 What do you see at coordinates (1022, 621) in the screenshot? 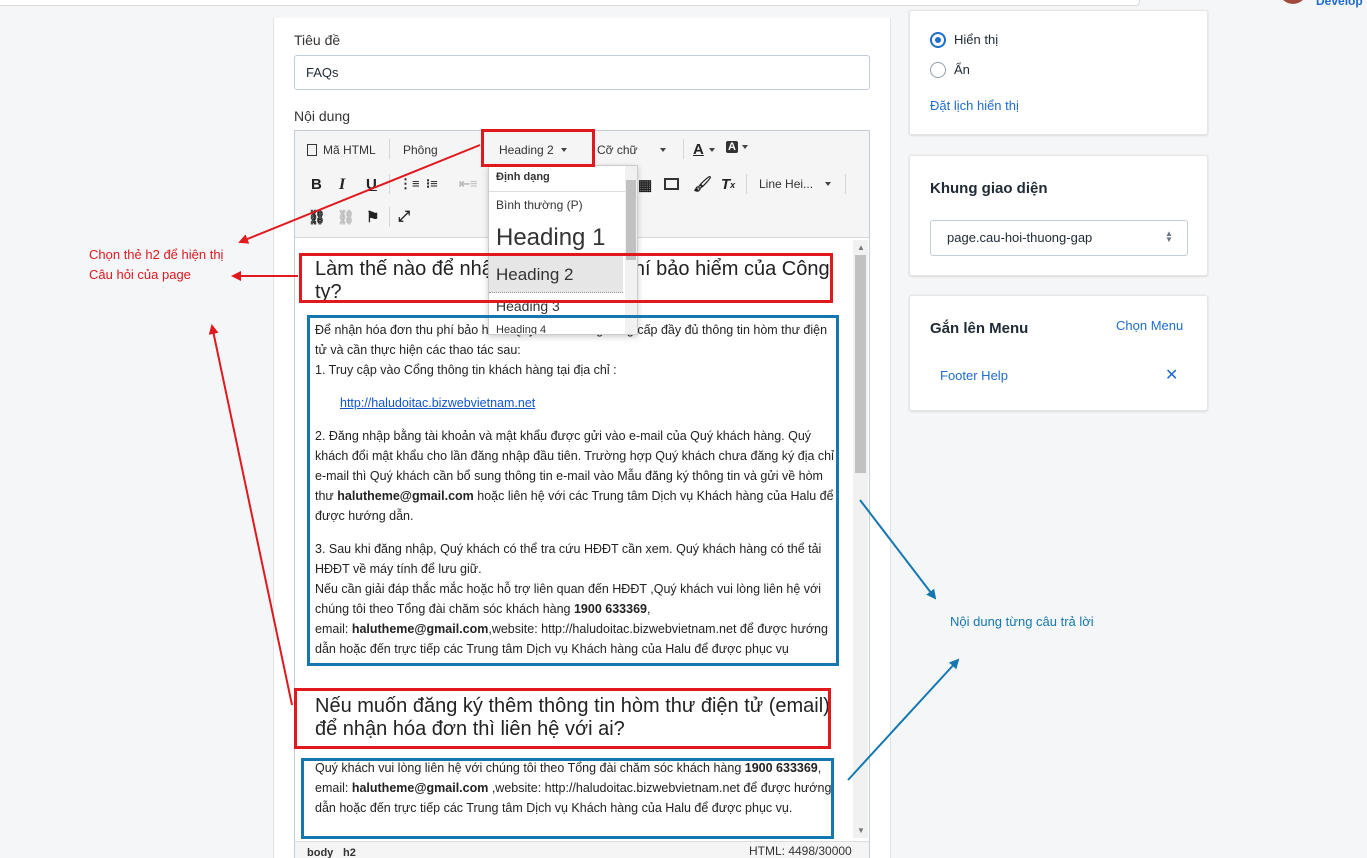
I see `annotation-text-blue: Nội dung từng câu trả lời` at bounding box center [1022, 621].